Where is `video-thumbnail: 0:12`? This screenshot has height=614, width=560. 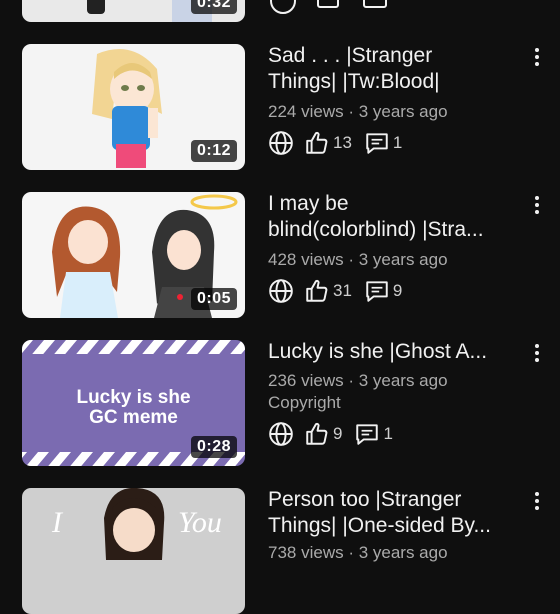 video-thumbnail: 0:12 is located at coordinates (133, 107).